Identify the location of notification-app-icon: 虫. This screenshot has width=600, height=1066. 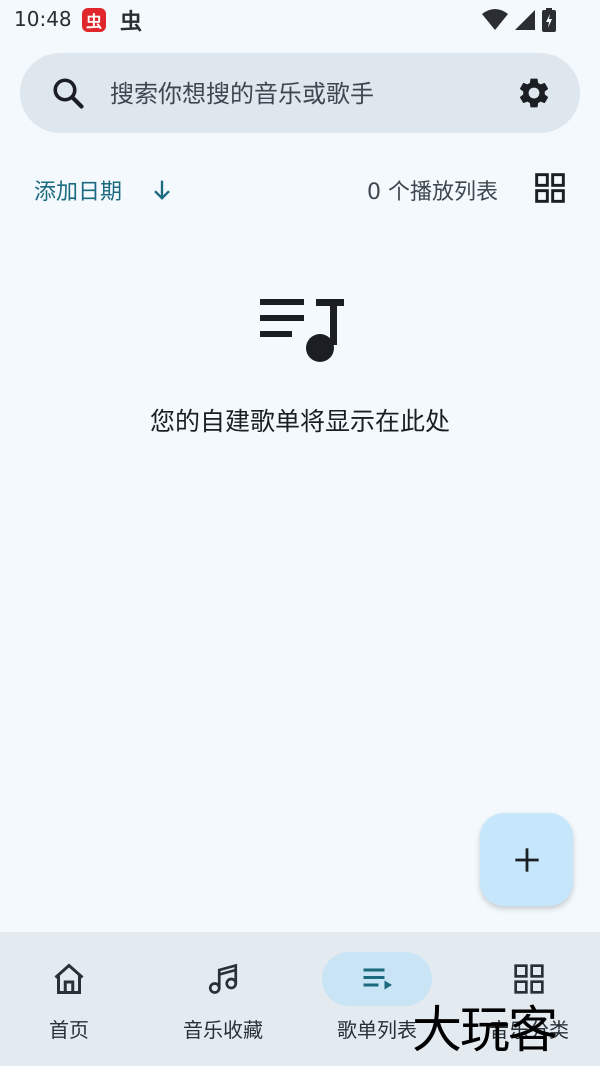
(94, 20).